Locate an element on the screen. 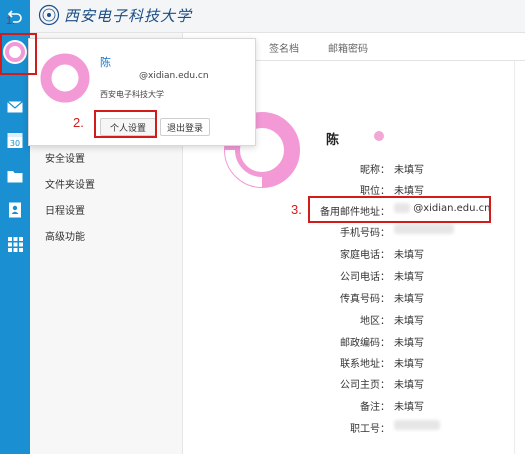 The height and width of the screenshot is (454, 525). row-label: 公司电话： is located at coordinates (365, 277).